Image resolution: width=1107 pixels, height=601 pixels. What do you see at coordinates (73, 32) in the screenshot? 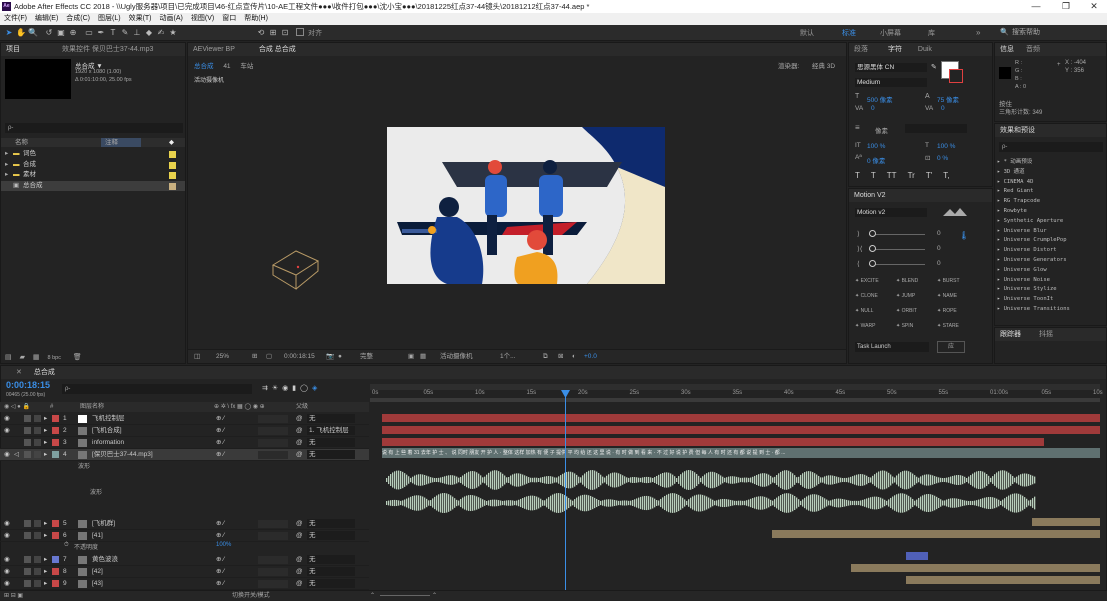
I see `pan-behind-tool-icon: ⊕` at bounding box center [73, 32].